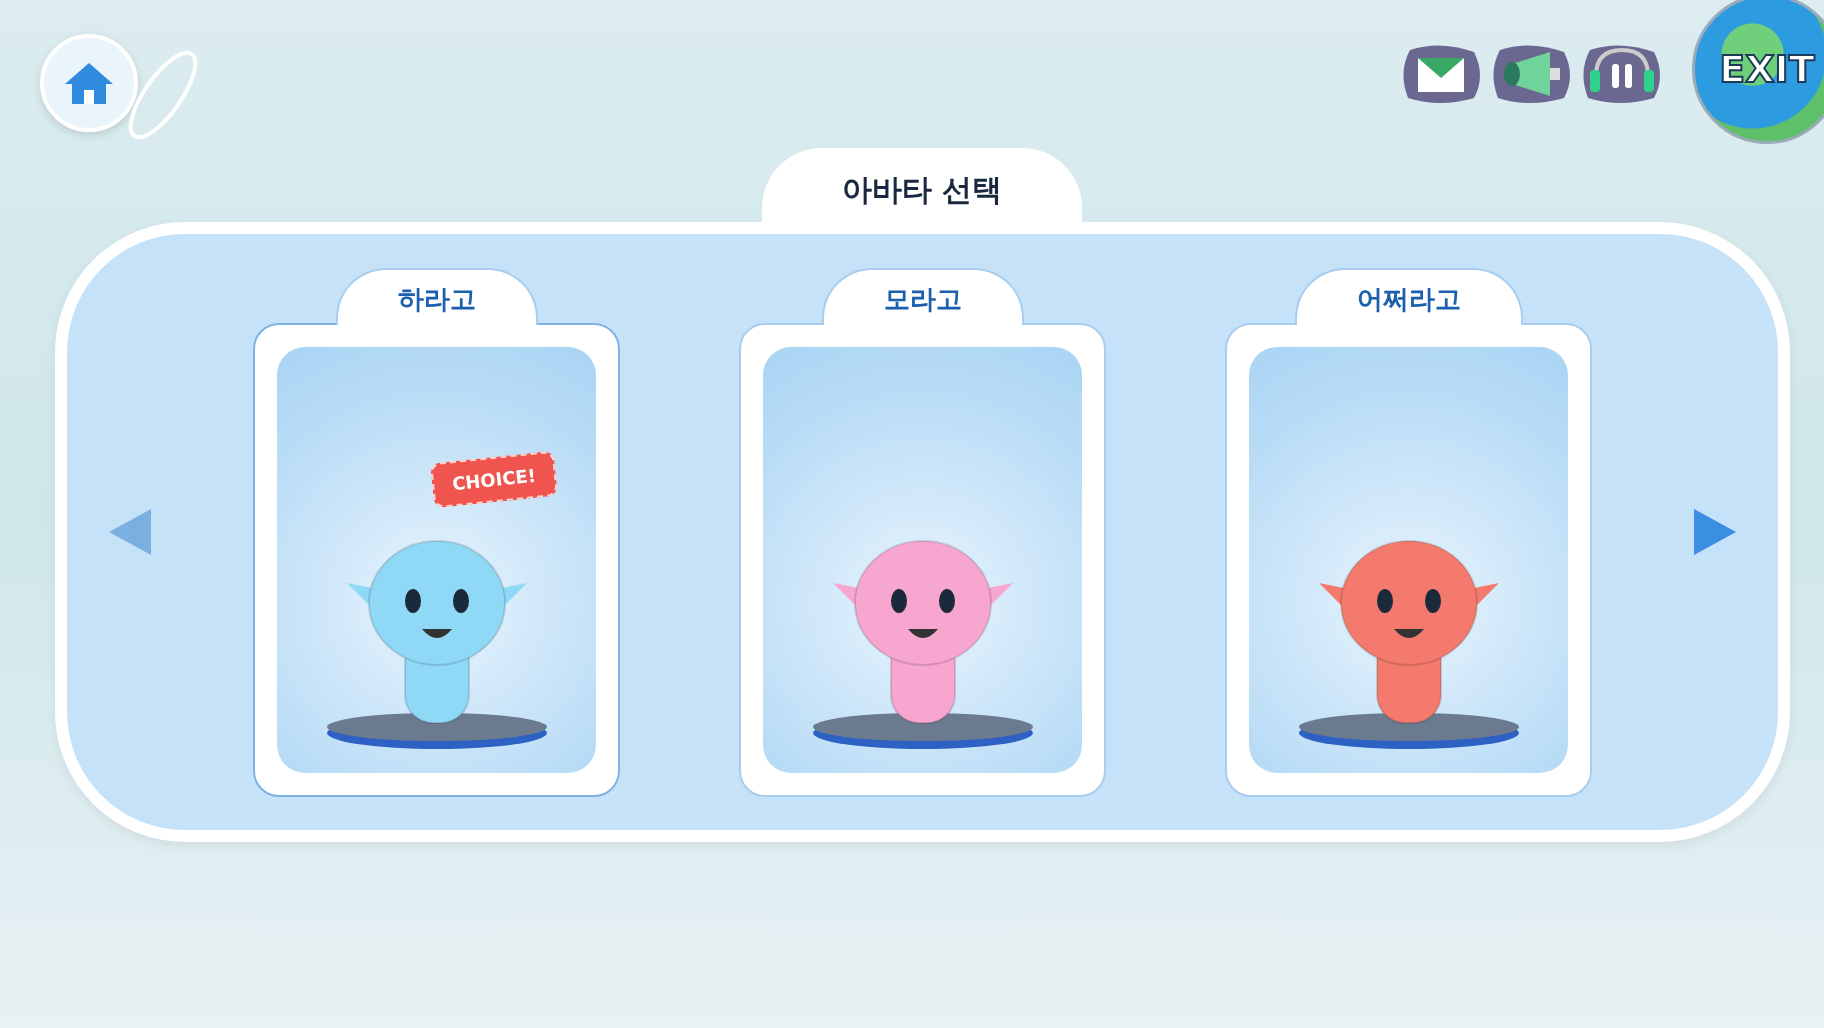  Describe the element at coordinates (436, 559) in the screenshot. I see `avatar-card: CHOICE!` at that location.